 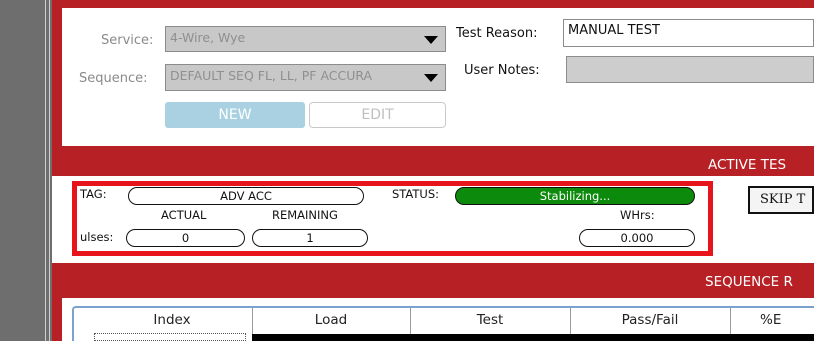 I want to click on tag-field: ADV ACC, so click(x=246, y=196).